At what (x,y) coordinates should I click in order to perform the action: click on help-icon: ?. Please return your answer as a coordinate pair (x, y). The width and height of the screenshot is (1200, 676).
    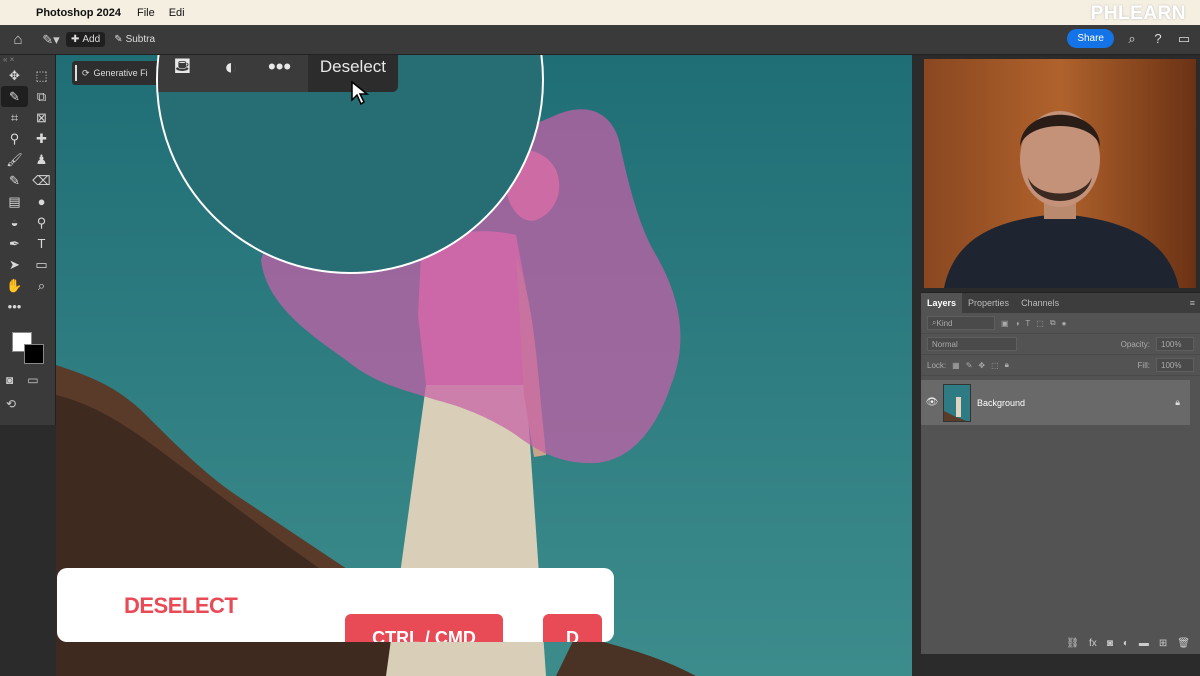
    Looking at the image, I should click on (1158, 38).